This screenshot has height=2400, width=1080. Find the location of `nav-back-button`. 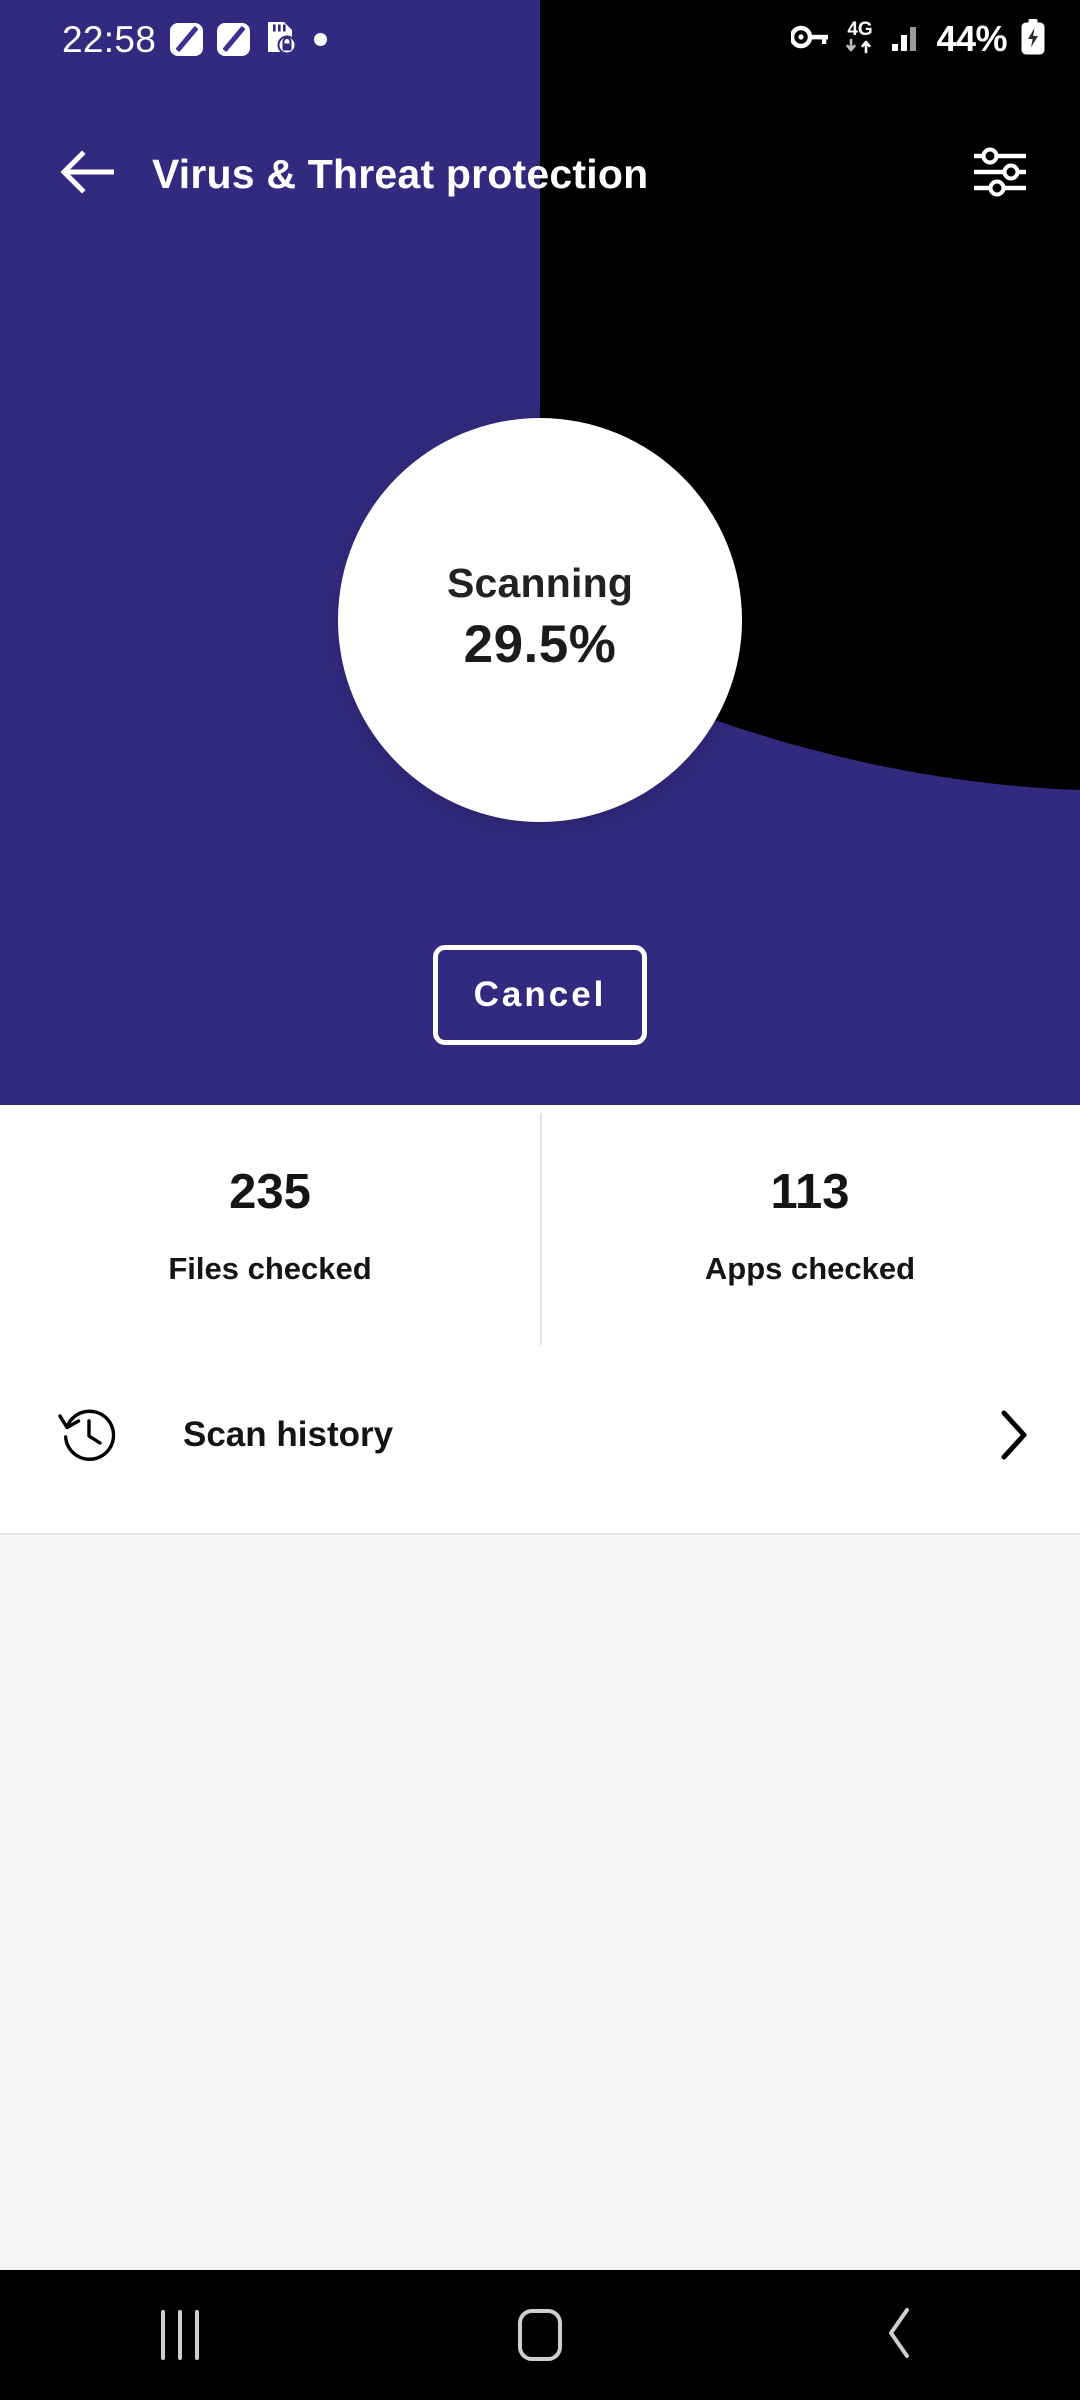

nav-back-button is located at coordinates (900, 2335).